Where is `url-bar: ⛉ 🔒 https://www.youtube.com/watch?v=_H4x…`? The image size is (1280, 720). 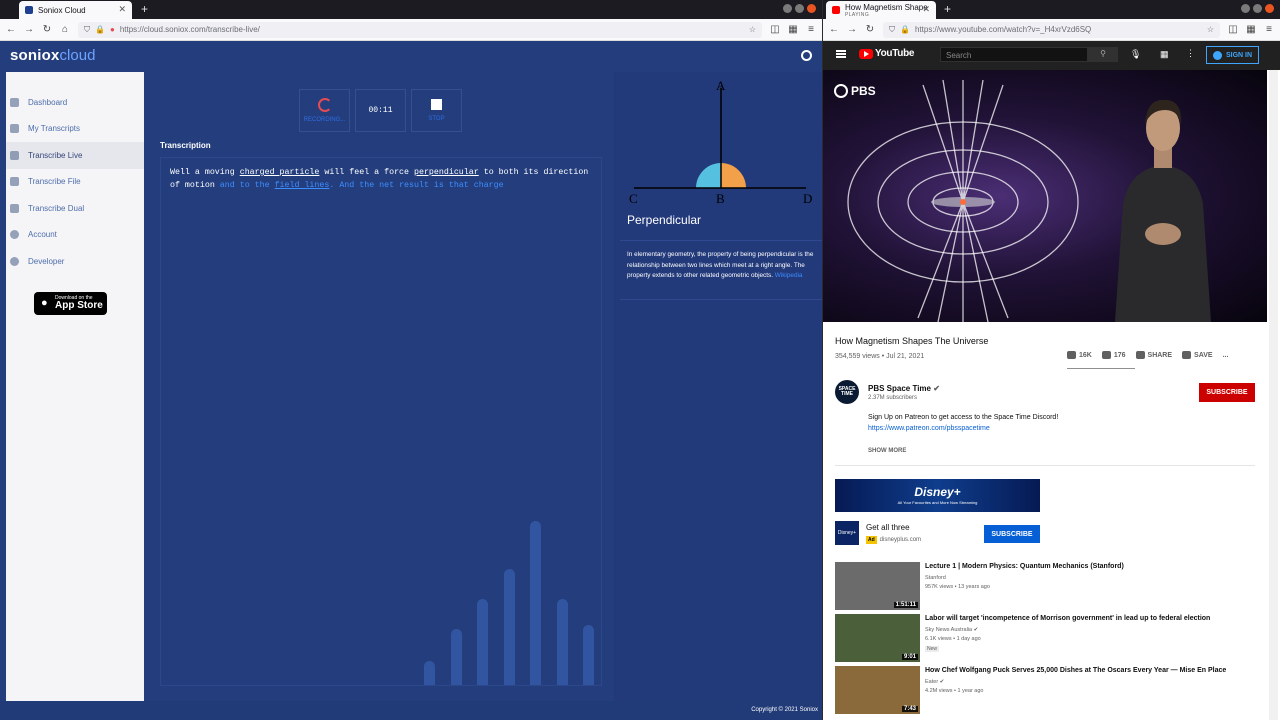
url-bar: ⛉ 🔒 https://www.youtube.com/watch?v=_H4x… is located at coordinates (1051, 29).